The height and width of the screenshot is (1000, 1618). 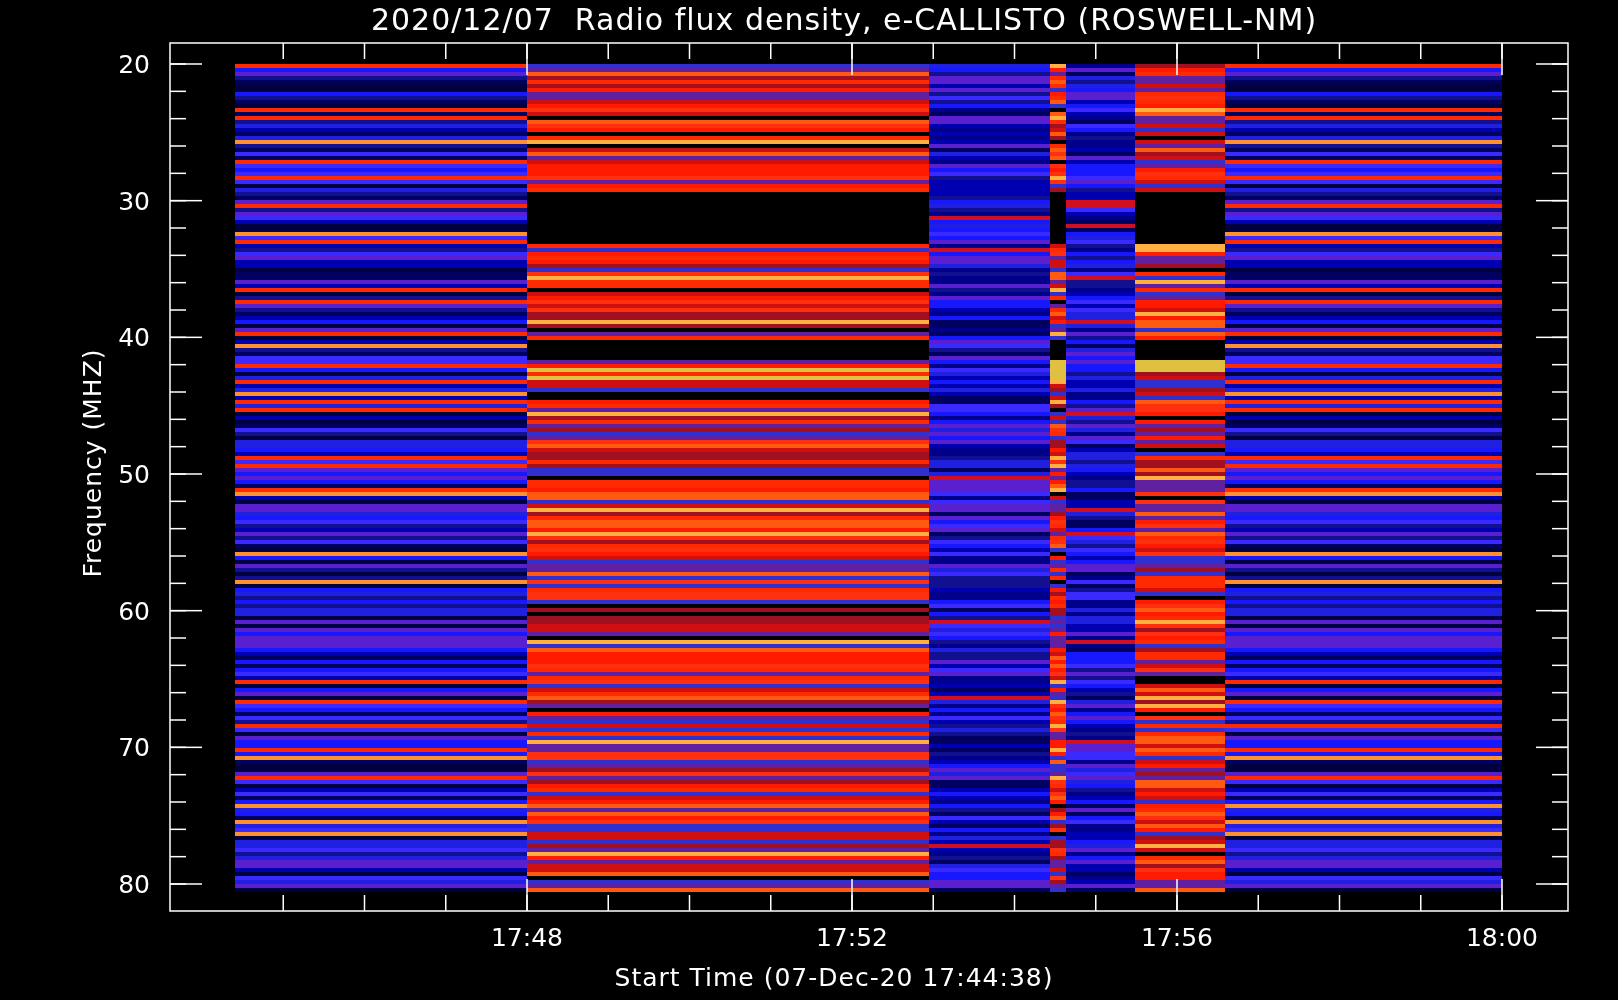 I want to click on tick-label: 50, so click(x=134, y=474).